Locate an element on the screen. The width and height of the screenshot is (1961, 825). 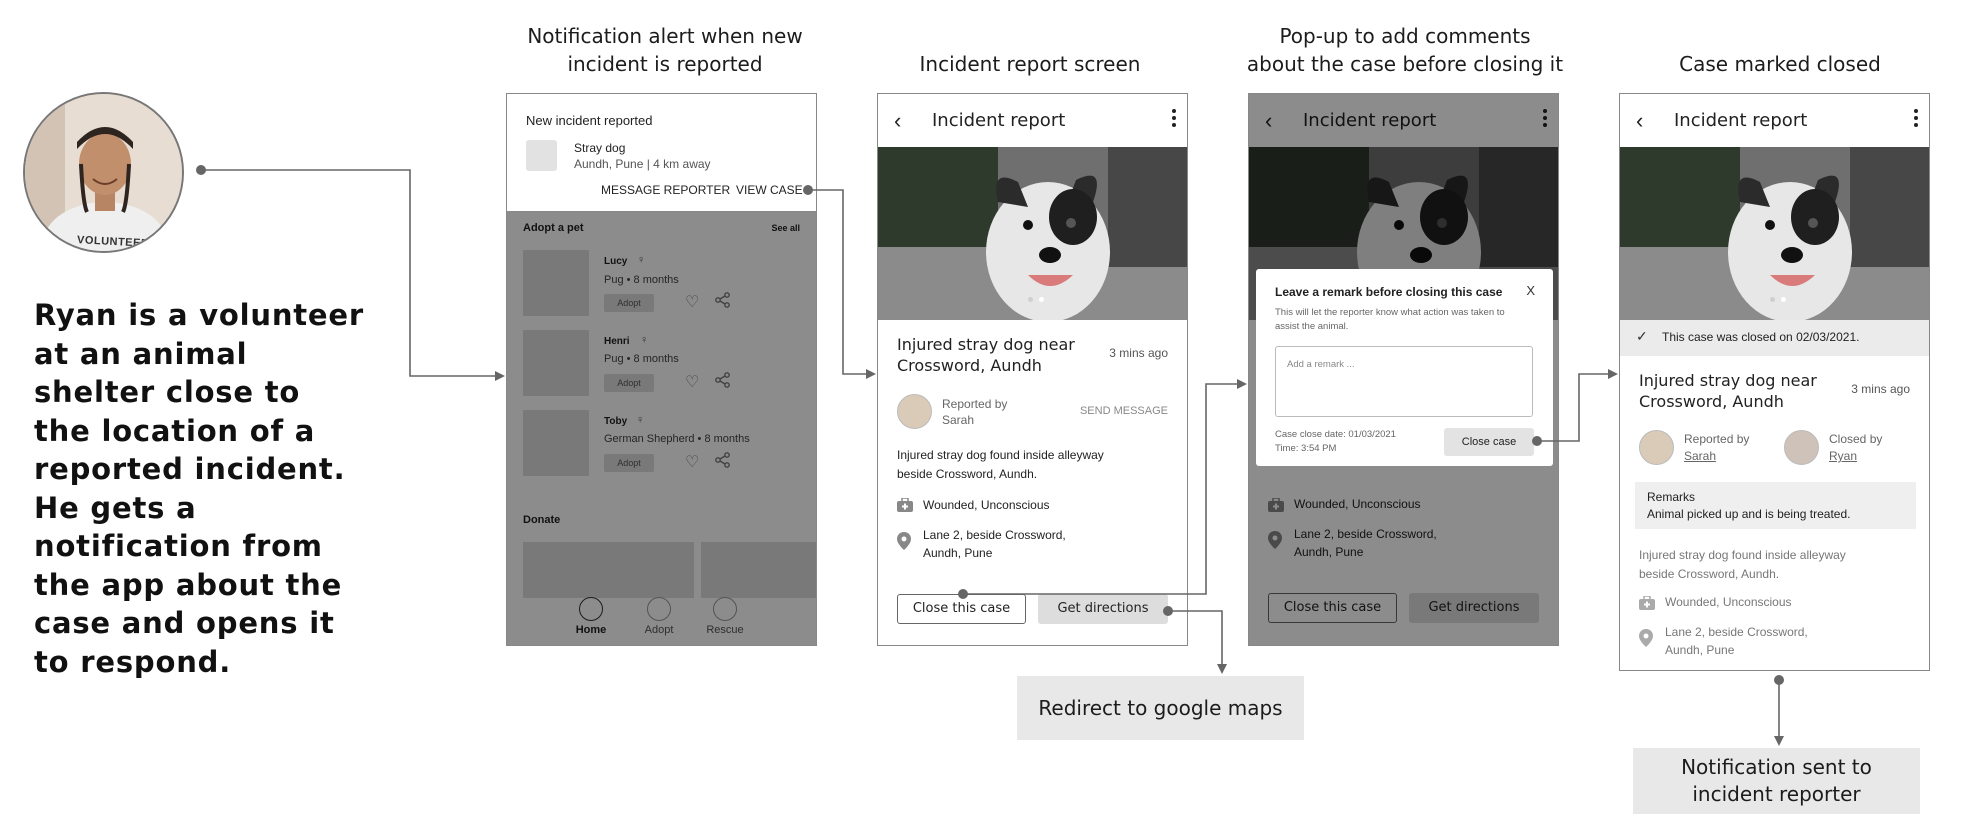
persona-photo is located at coordinates (103, 172).